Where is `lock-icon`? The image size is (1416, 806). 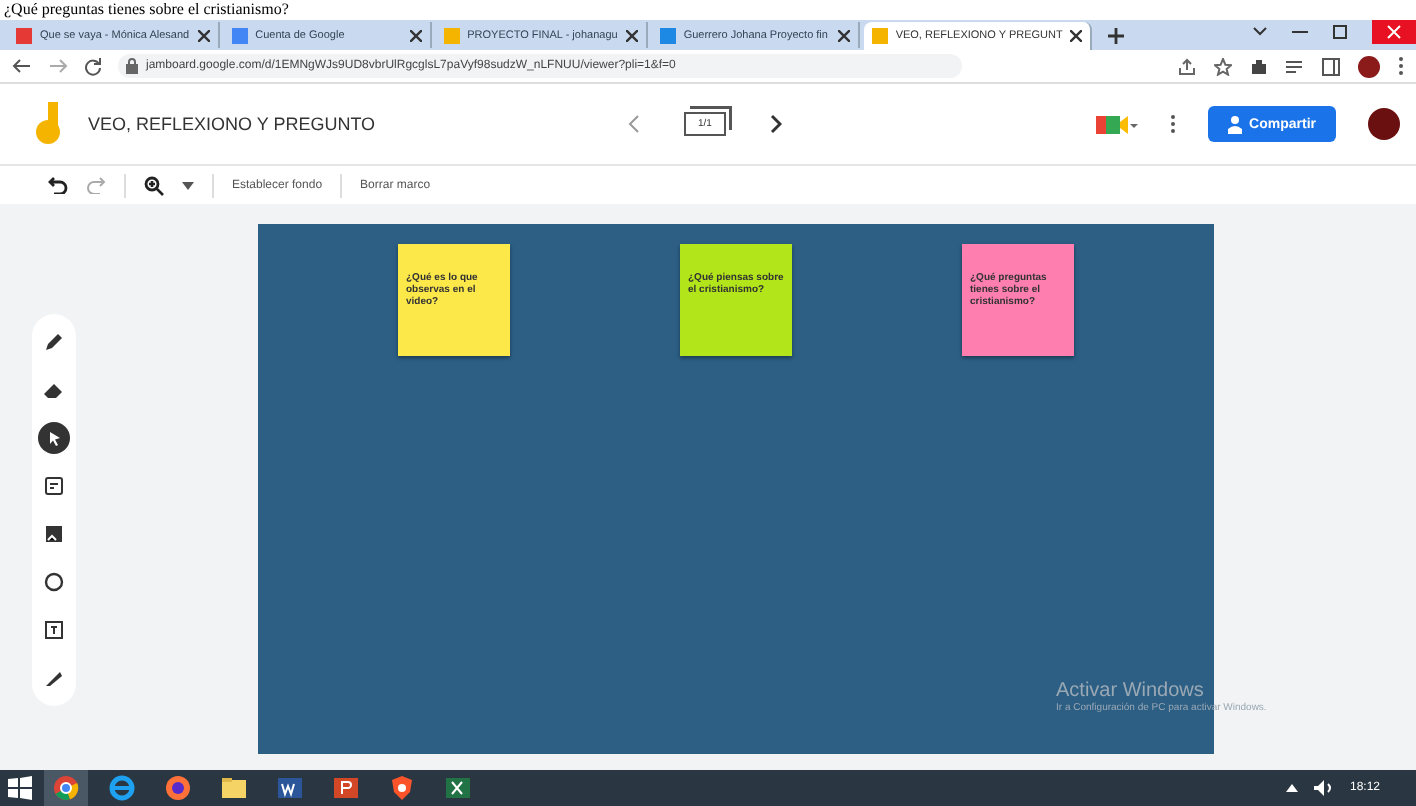
lock-icon is located at coordinates (132, 66).